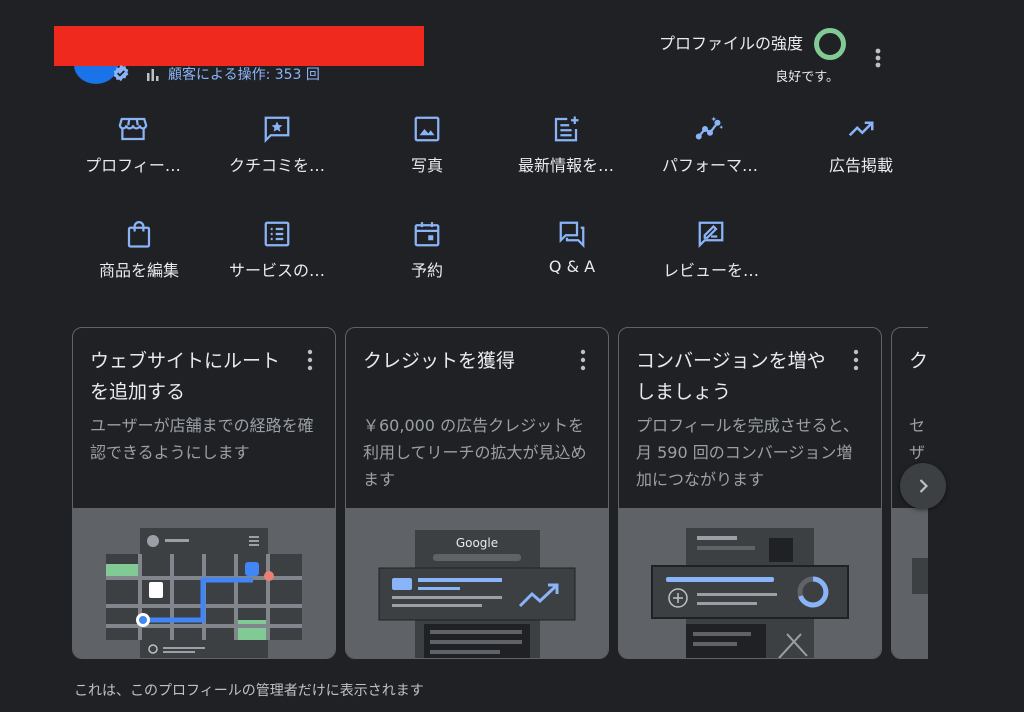 This screenshot has width=1024, height=712. What do you see at coordinates (427, 145) in the screenshot?
I see `action-photos: 写真` at bounding box center [427, 145].